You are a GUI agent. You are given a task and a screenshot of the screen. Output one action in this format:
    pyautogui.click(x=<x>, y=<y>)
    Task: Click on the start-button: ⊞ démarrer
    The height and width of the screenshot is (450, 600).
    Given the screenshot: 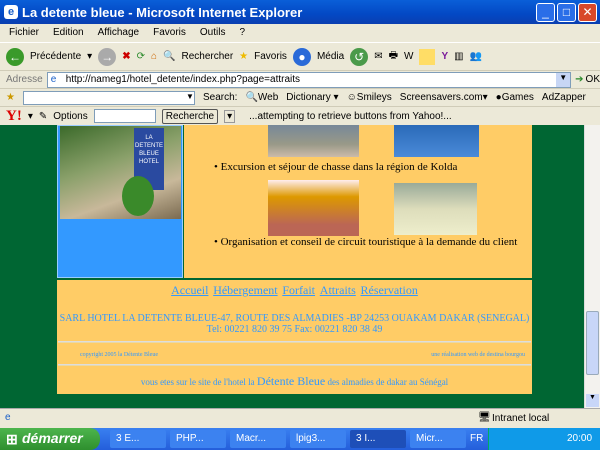 What is the action you would take?
    pyautogui.click(x=50, y=439)
    